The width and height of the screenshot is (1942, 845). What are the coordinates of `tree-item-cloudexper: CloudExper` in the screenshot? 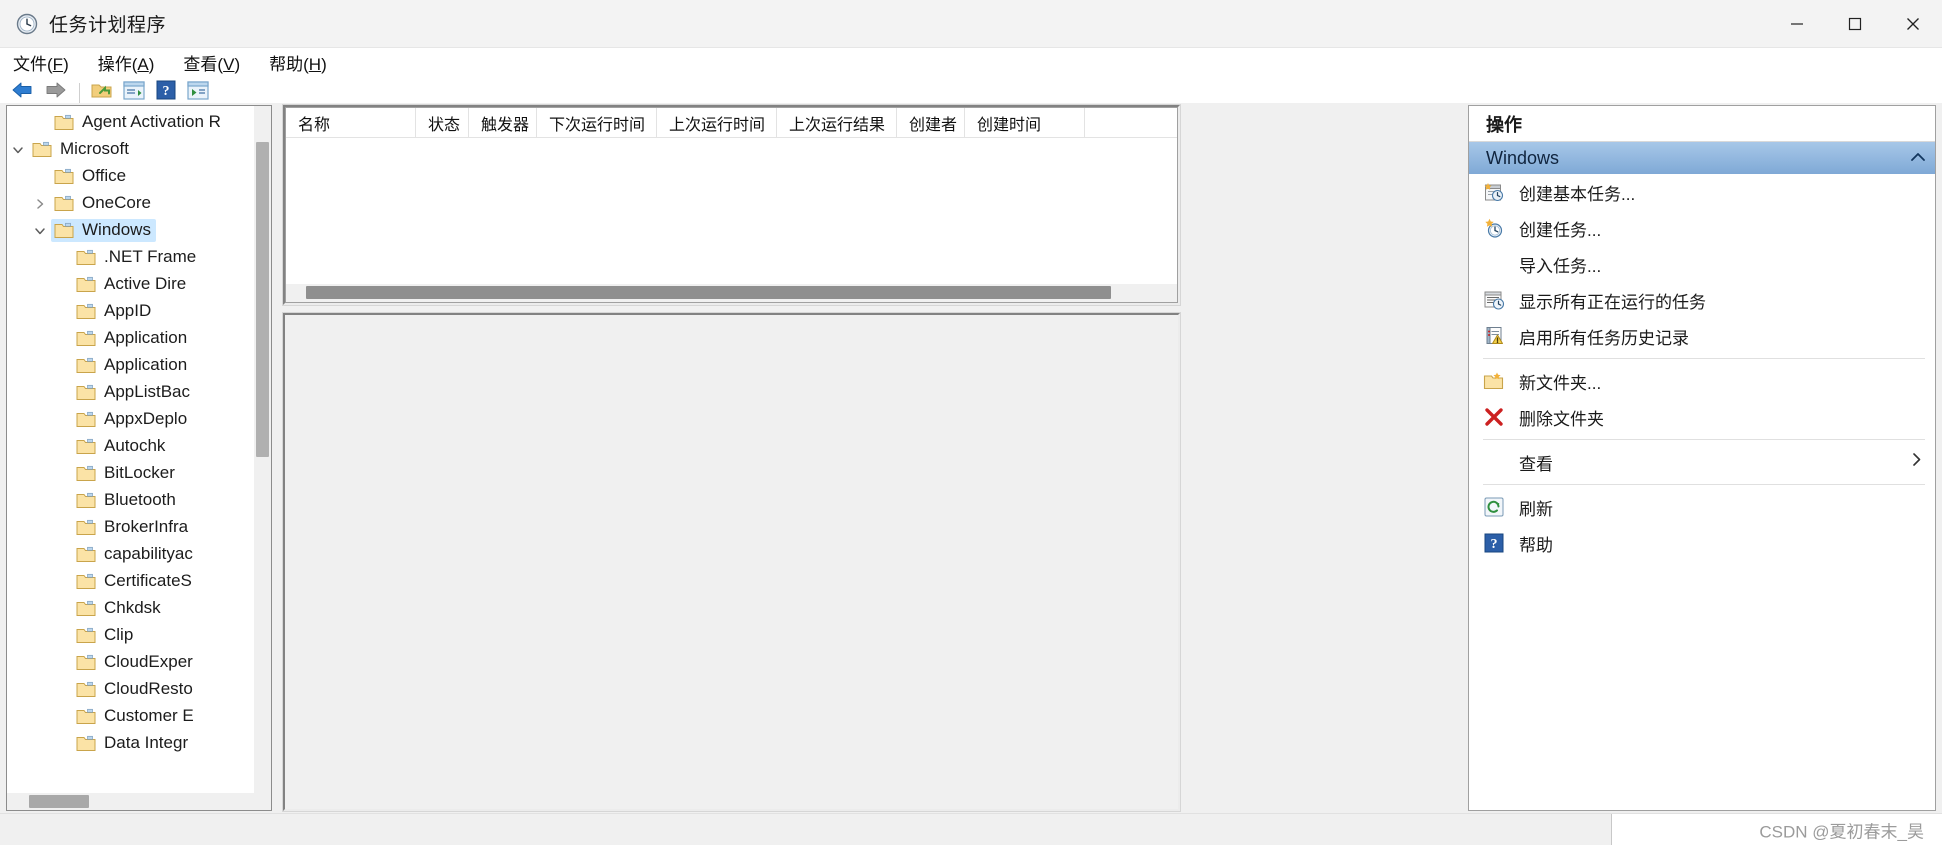 It's located at (130, 662).